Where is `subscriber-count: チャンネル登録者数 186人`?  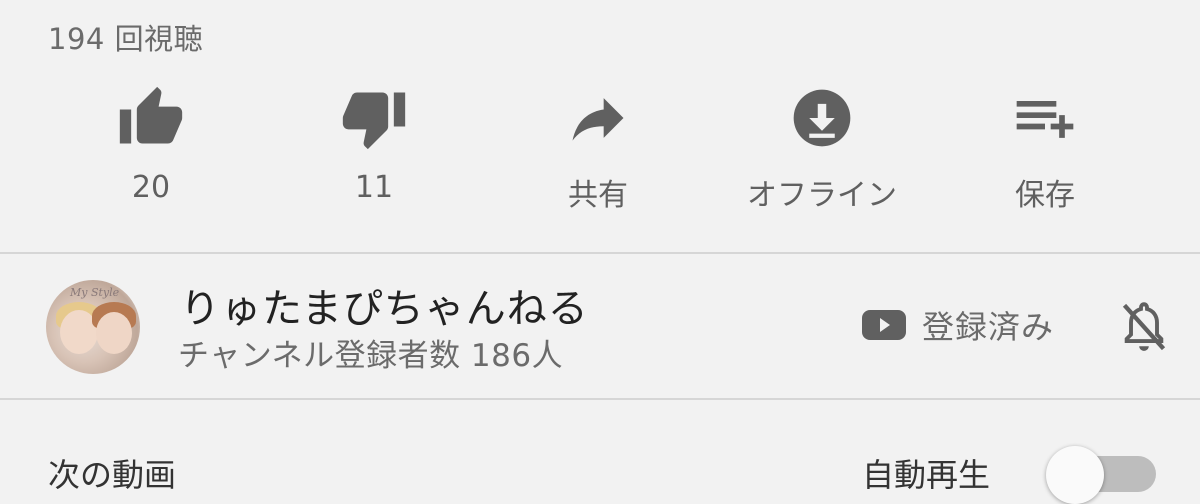 subscriber-count: チャンネル登録者数 186人 is located at coordinates (371, 356).